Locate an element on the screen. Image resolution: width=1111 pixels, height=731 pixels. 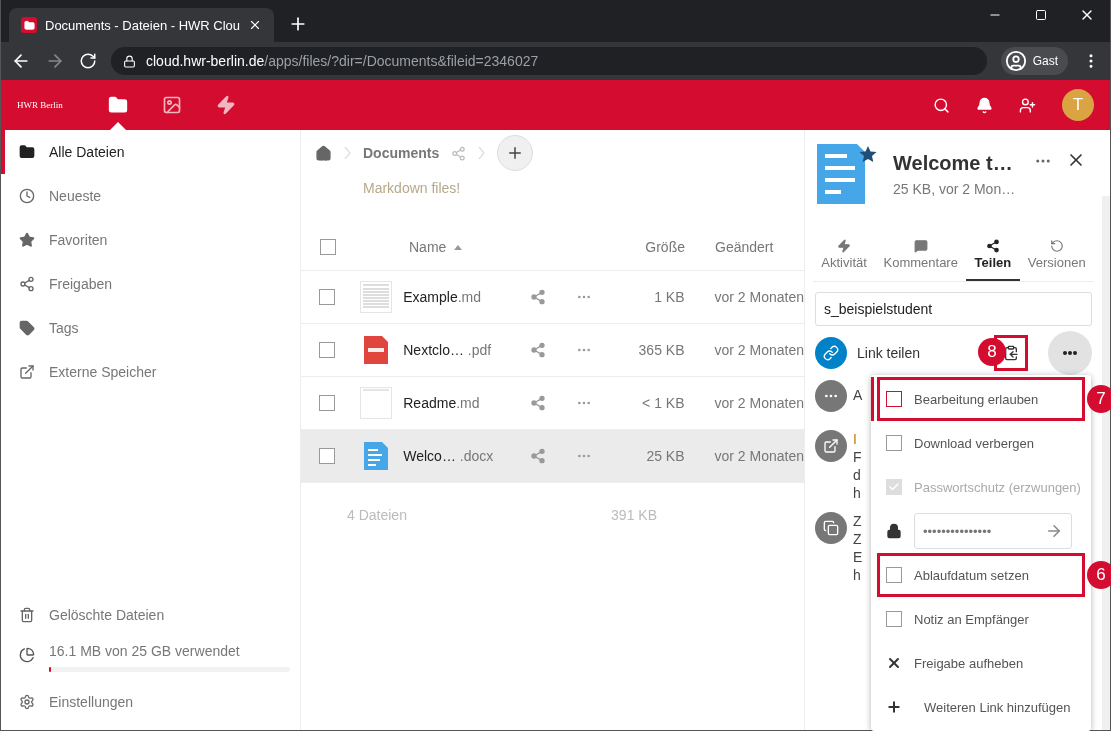
folder-description: Markdown files! is located at coordinates (412, 188).